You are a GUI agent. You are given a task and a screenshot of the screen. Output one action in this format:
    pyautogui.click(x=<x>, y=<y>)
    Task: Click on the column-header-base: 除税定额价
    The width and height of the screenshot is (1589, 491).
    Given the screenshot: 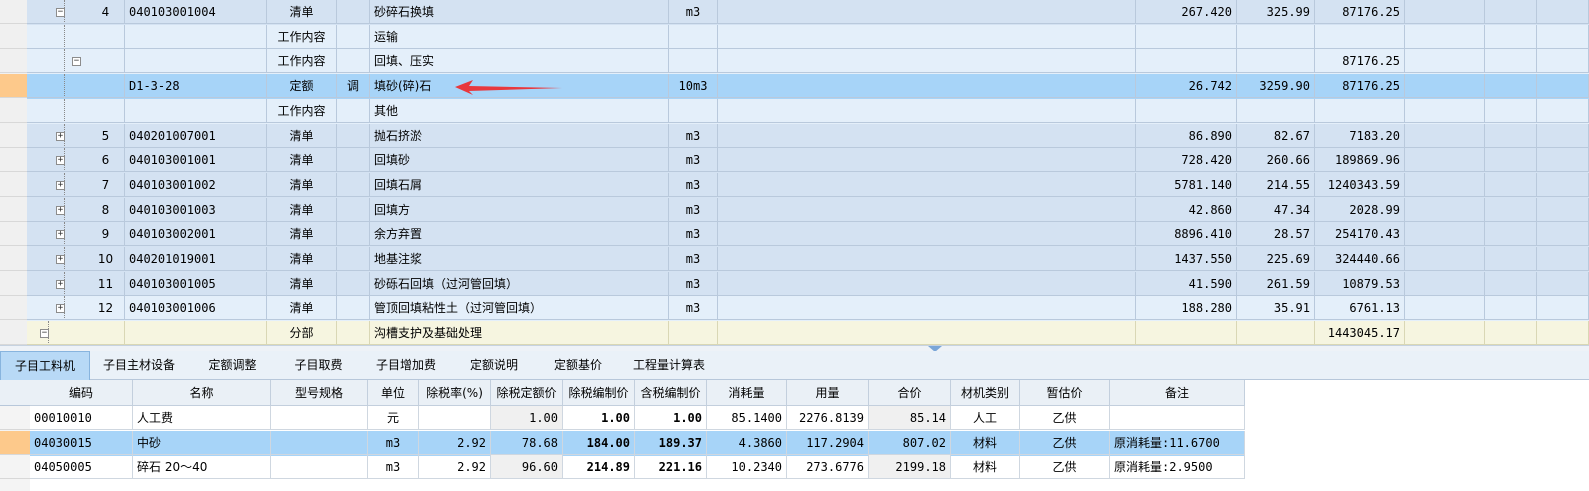 What is the action you would take?
    pyautogui.click(x=527, y=393)
    